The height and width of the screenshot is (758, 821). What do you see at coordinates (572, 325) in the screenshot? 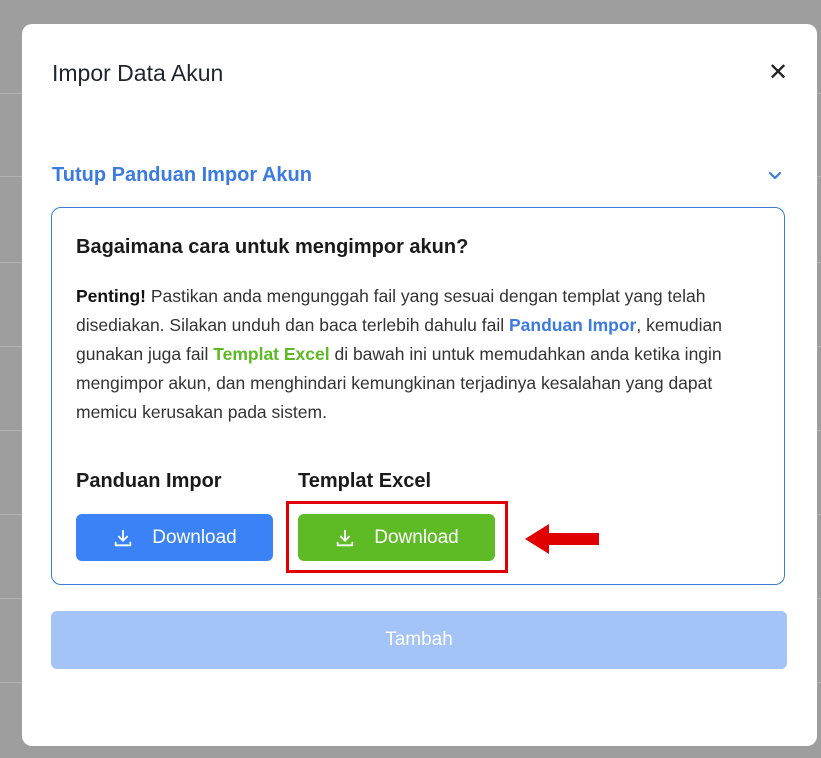
I see `guide-file-link: Panduan Impor` at bounding box center [572, 325].